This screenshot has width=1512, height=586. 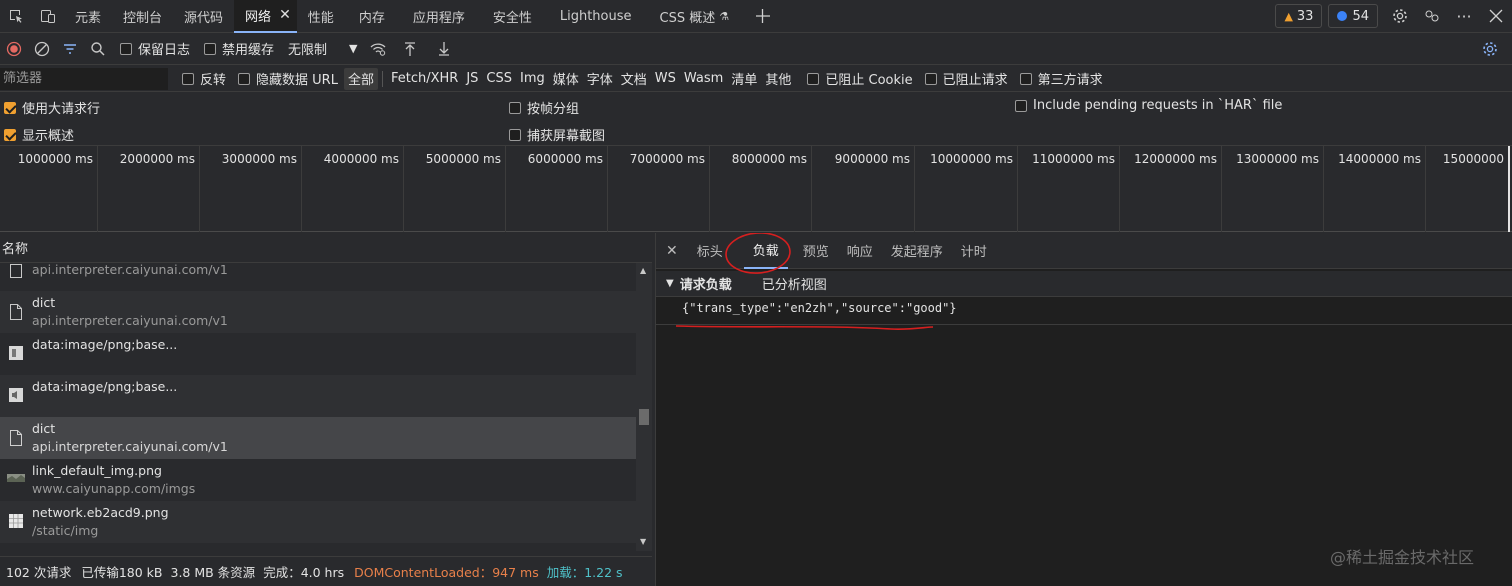 What do you see at coordinates (98, 49) in the screenshot?
I see `search-icon` at bounding box center [98, 49].